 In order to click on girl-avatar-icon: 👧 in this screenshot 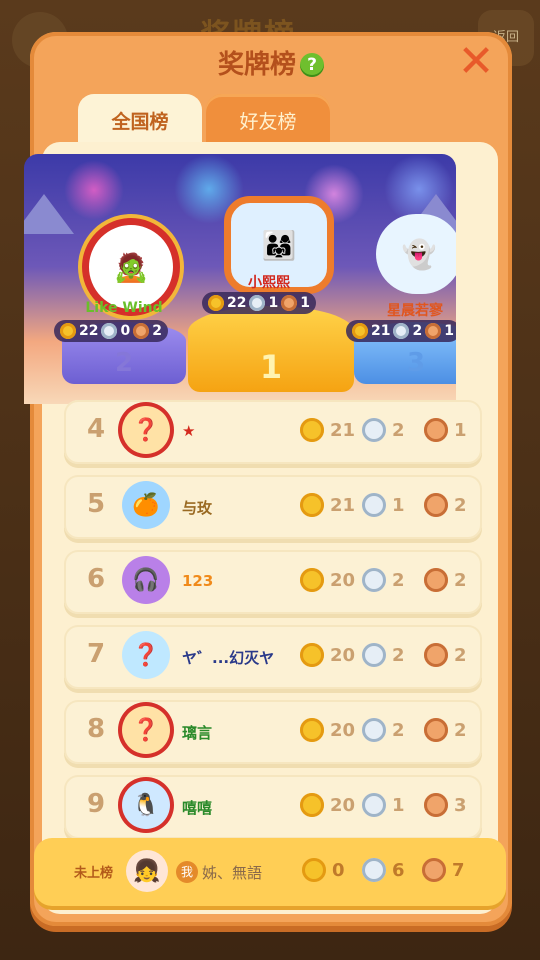, I will do `click(147, 871)`.